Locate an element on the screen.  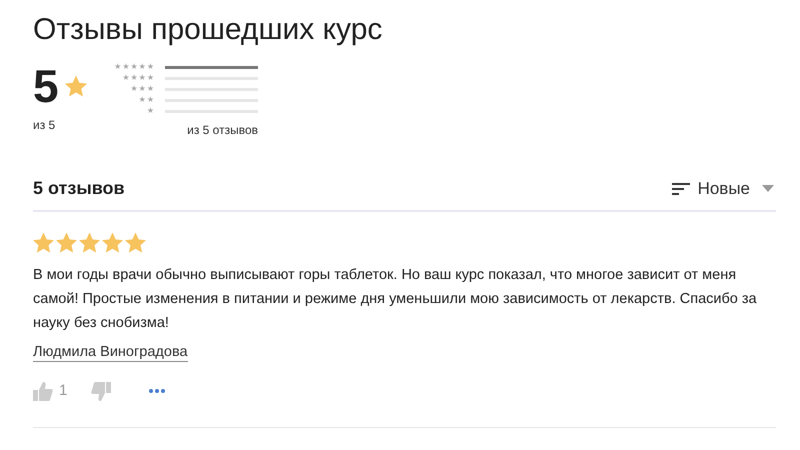
star-label: ★★★ is located at coordinates (142, 89).